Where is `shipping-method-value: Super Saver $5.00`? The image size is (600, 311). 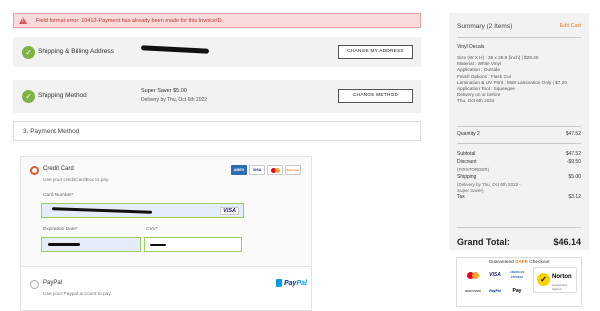
shipping-method-value: Super Saver $5.00 is located at coordinates (164, 91).